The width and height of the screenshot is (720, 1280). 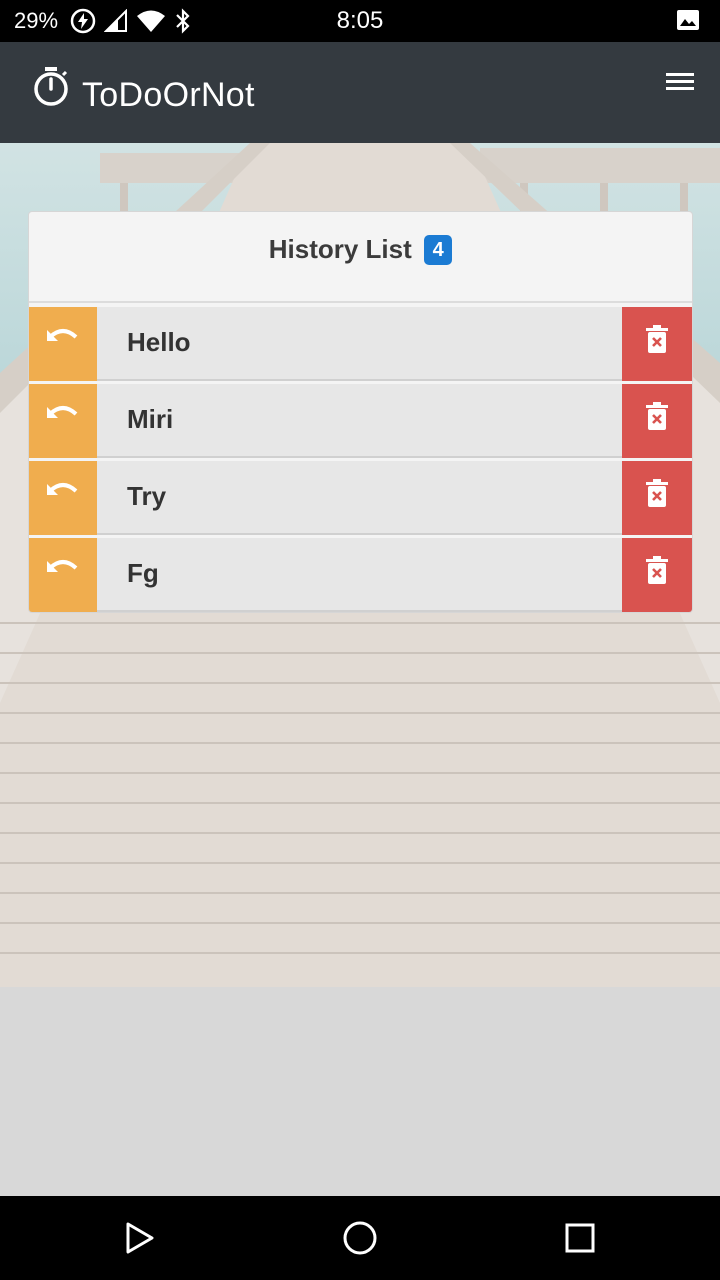 I want to click on history-count-badge: 4, so click(x=438, y=249).